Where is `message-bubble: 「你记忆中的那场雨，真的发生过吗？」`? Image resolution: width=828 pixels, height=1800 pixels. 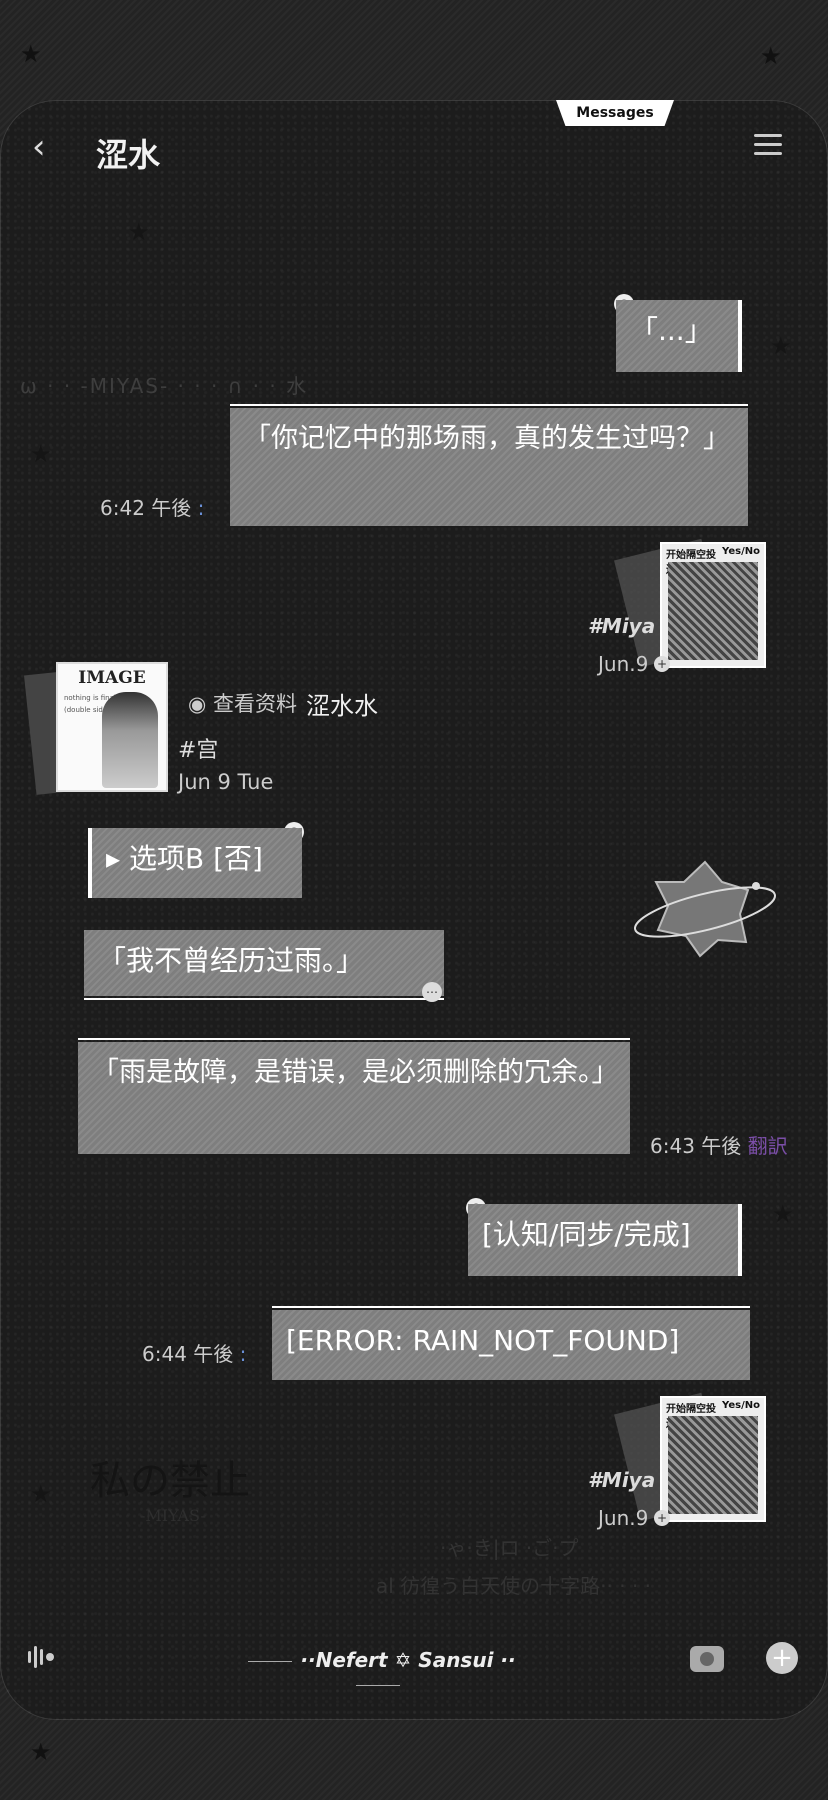 message-bubble: 「你记忆中的那场雨，真的发生过吗？」 is located at coordinates (489, 465).